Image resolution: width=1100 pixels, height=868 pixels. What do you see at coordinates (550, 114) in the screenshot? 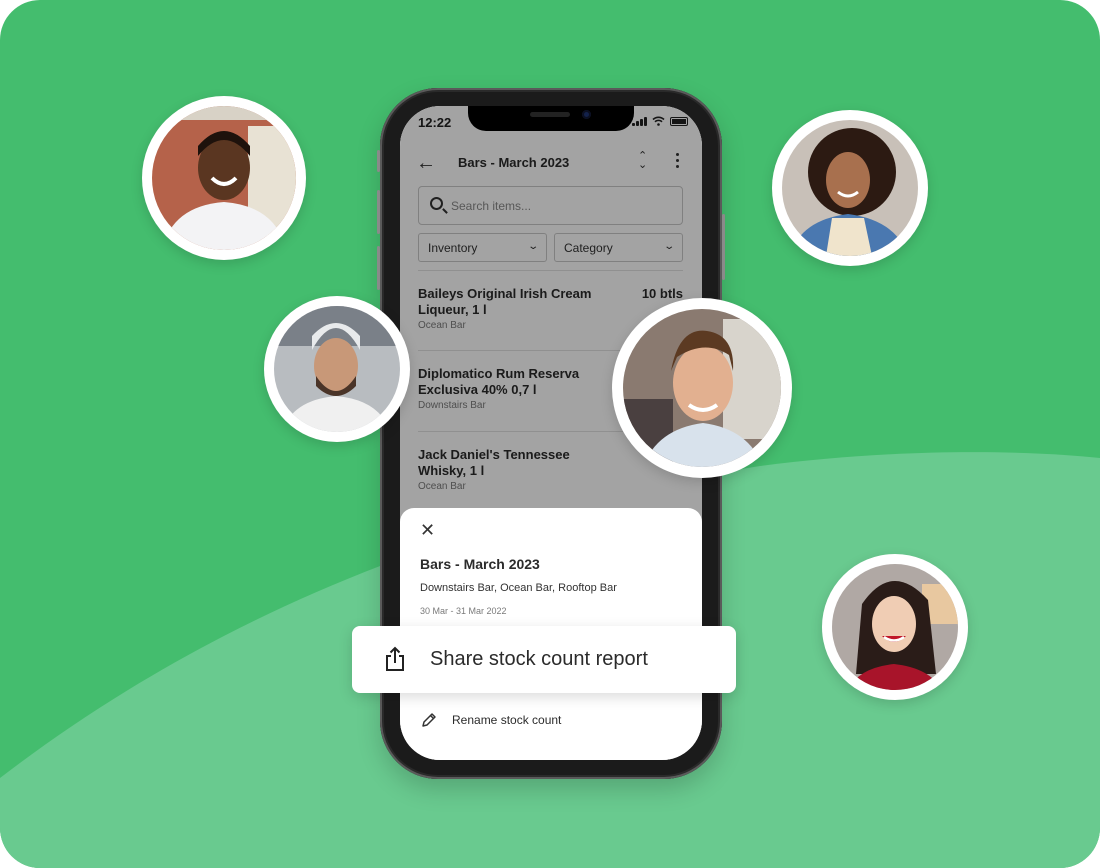
I see `phone-speaker` at bounding box center [550, 114].